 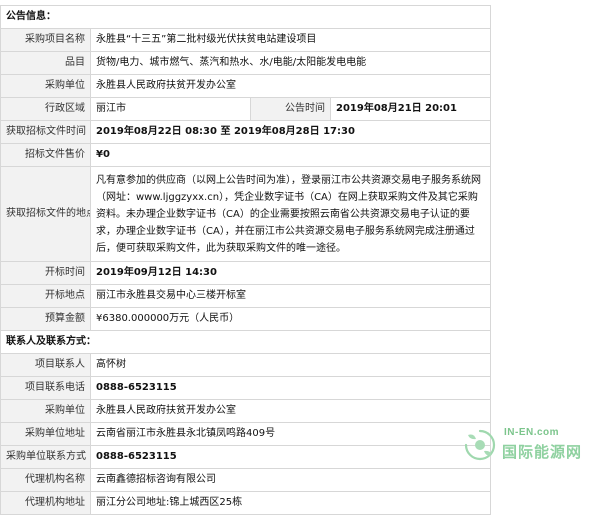 I want to click on field-label: 预算金额, so click(x=45, y=319).